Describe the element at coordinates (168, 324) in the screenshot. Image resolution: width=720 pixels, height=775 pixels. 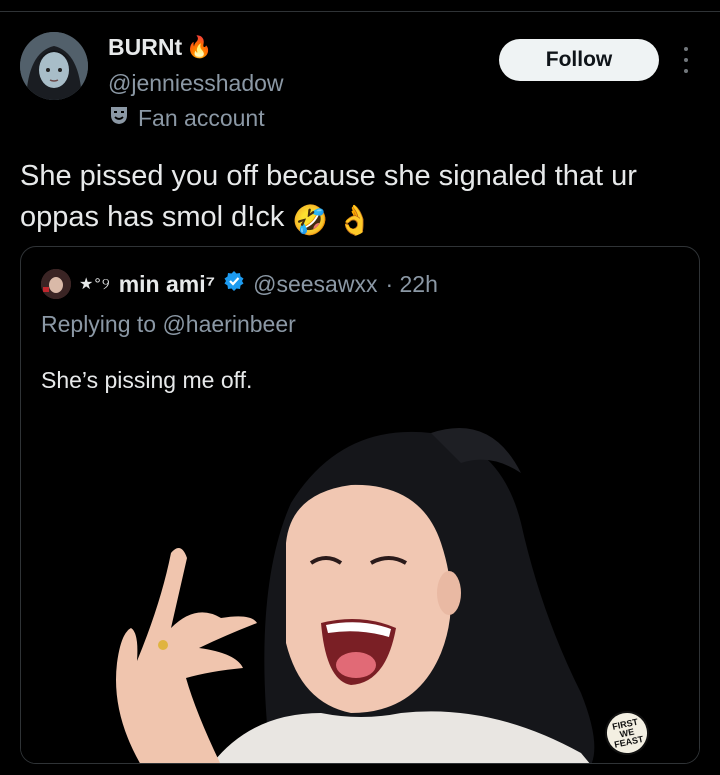
I see `replying-to: Replying to @haerinbeer` at that location.